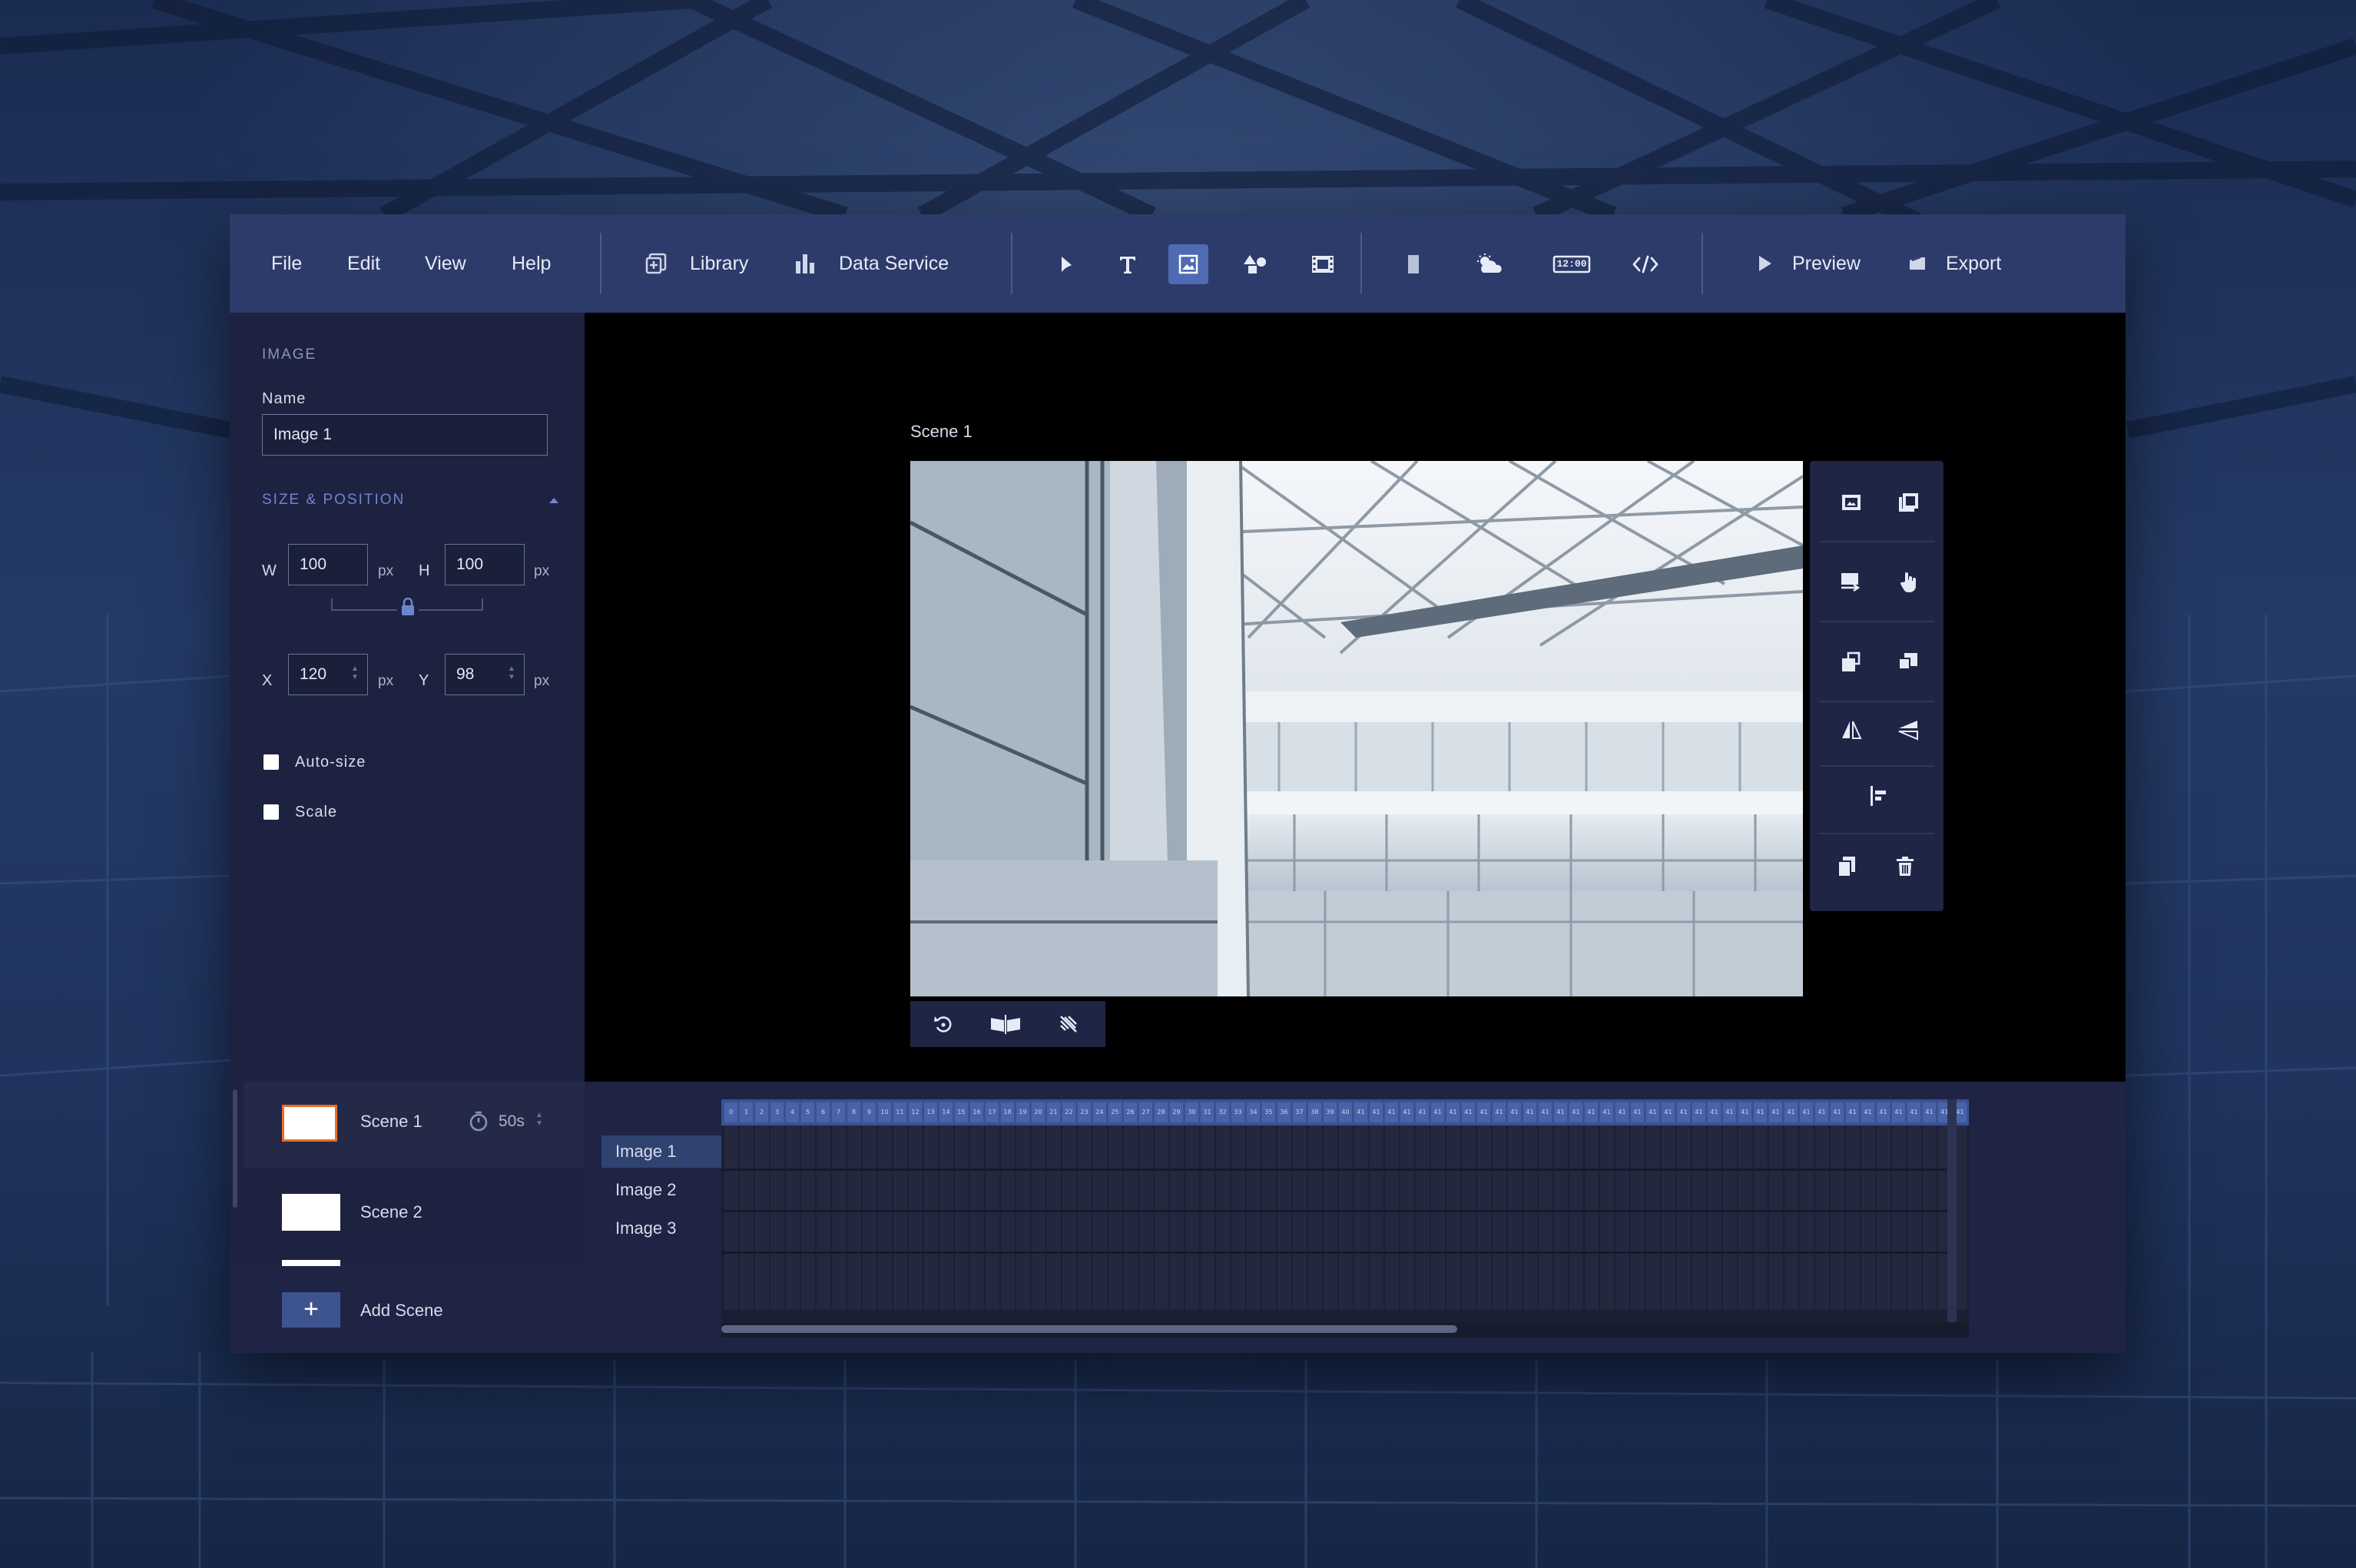  I want to click on scene-item: Scene 1 50s ▲ ▼, so click(414, 1125).